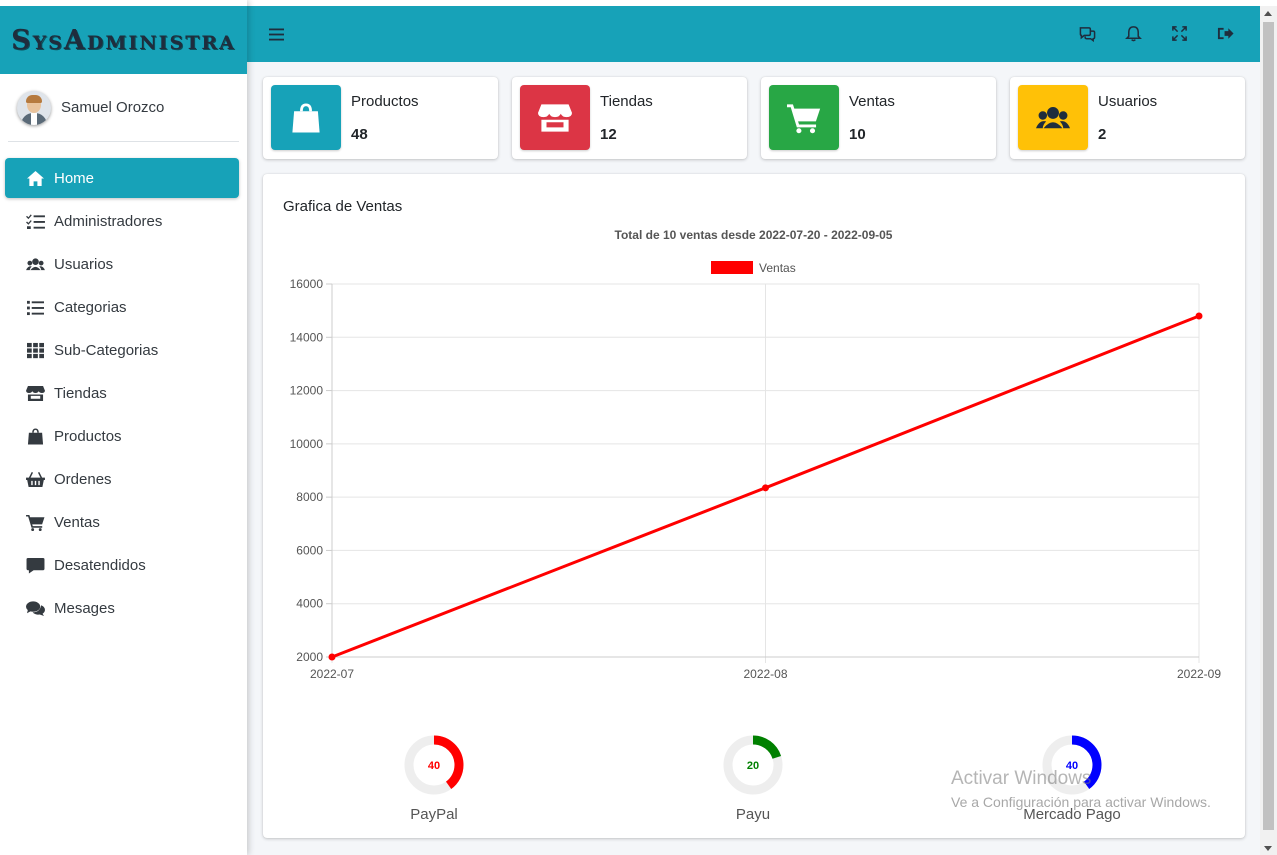 This screenshot has height=855, width=1277. Describe the element at coordinates (307, 337) in the screenshot. I see `y-tick-label: 14000` at that location.